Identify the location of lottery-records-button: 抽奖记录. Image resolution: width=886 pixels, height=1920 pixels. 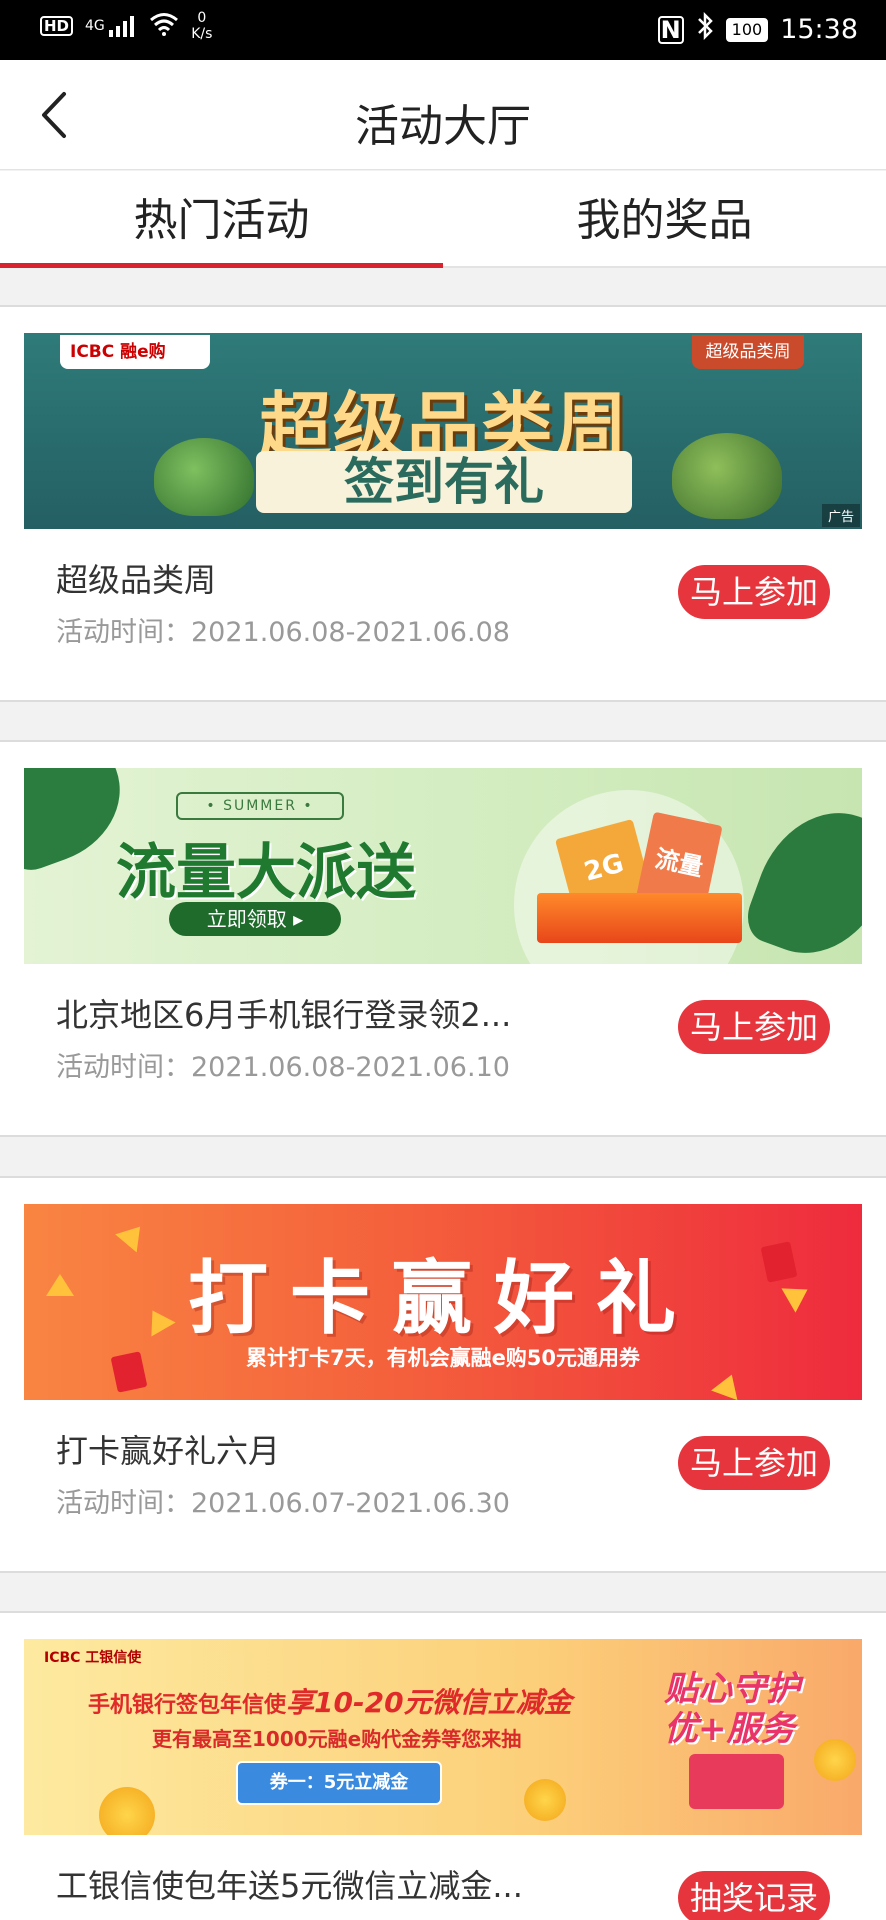
(753, 1895).